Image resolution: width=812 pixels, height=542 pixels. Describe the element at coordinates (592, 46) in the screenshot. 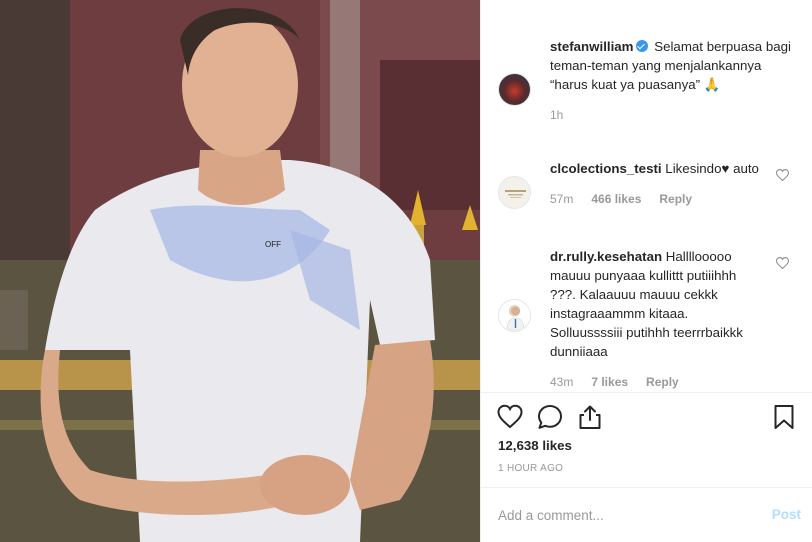

I see `author-username: stefanwilliam` at that location.